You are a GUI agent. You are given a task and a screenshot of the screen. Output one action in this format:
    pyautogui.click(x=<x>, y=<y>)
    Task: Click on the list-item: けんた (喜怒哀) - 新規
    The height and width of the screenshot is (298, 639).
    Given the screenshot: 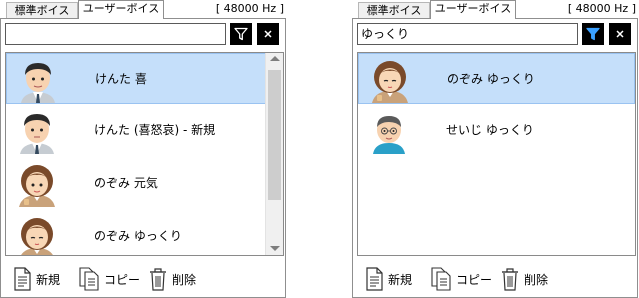 What is the action you would take?
    pyautogui.click(x=136, y=130)
    